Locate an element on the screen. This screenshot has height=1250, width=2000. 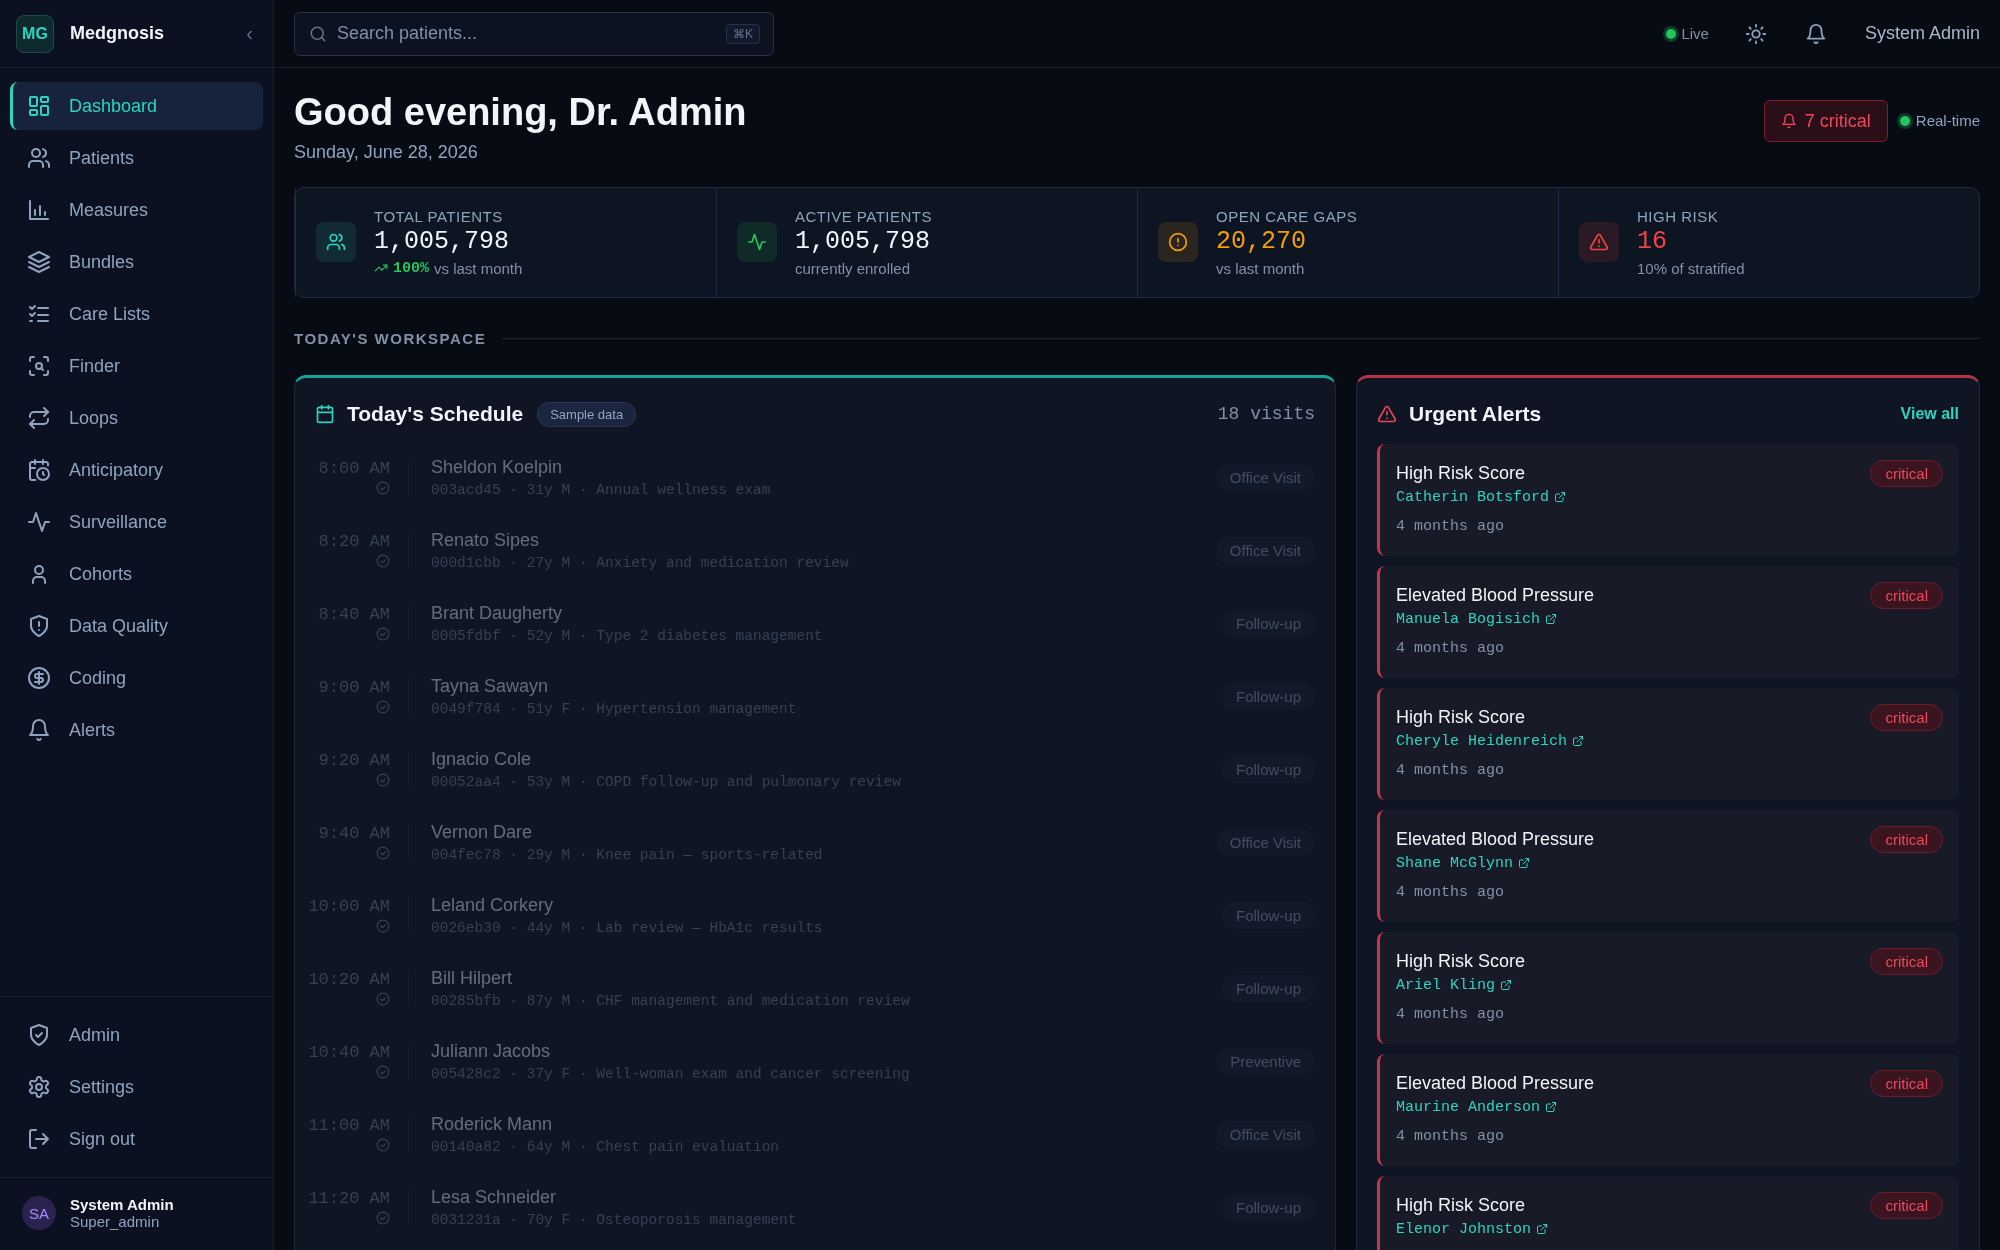
alert-card: Elevated Blood Pressure critical Maurine Anderson 4 months ago is located at coordinates (1668, 1109).